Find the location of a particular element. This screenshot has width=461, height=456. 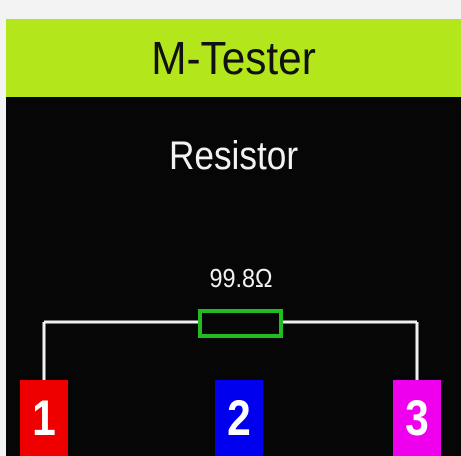

pin-2-label: 2 is located at coordinates (239, 418).